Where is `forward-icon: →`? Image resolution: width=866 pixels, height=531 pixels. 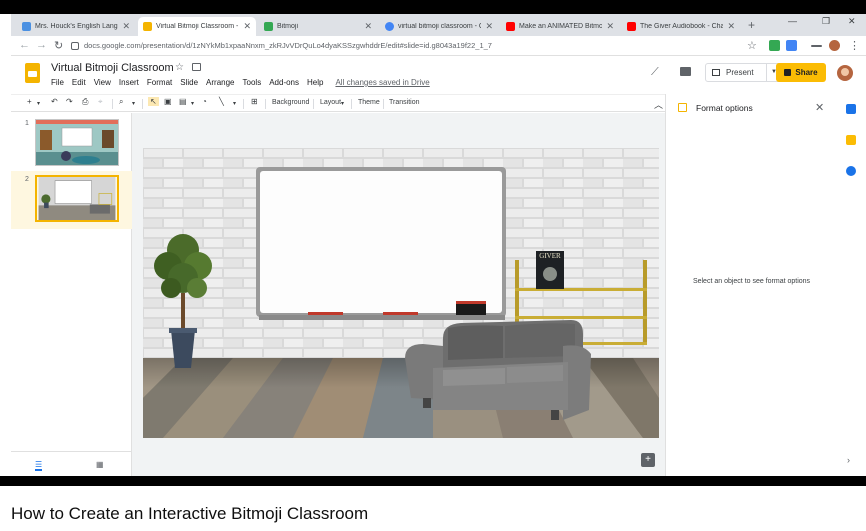 forward-icon: → is located at coordinates (41, 45).